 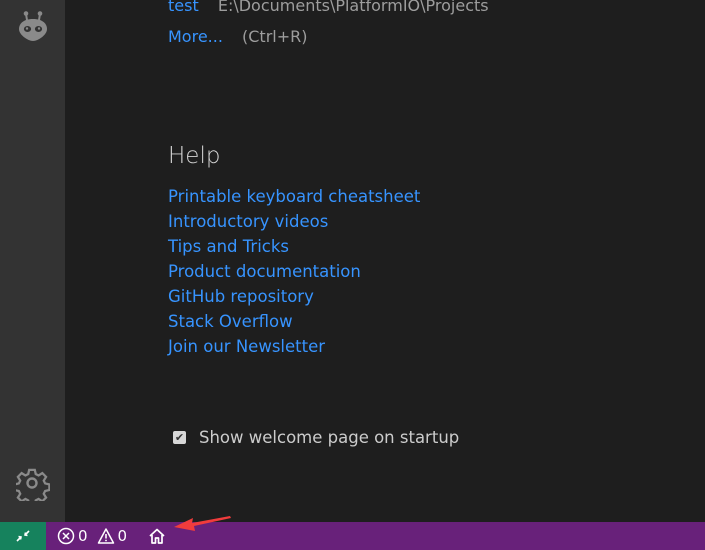 I want to click on remote-button, so click(x=23, y=536).